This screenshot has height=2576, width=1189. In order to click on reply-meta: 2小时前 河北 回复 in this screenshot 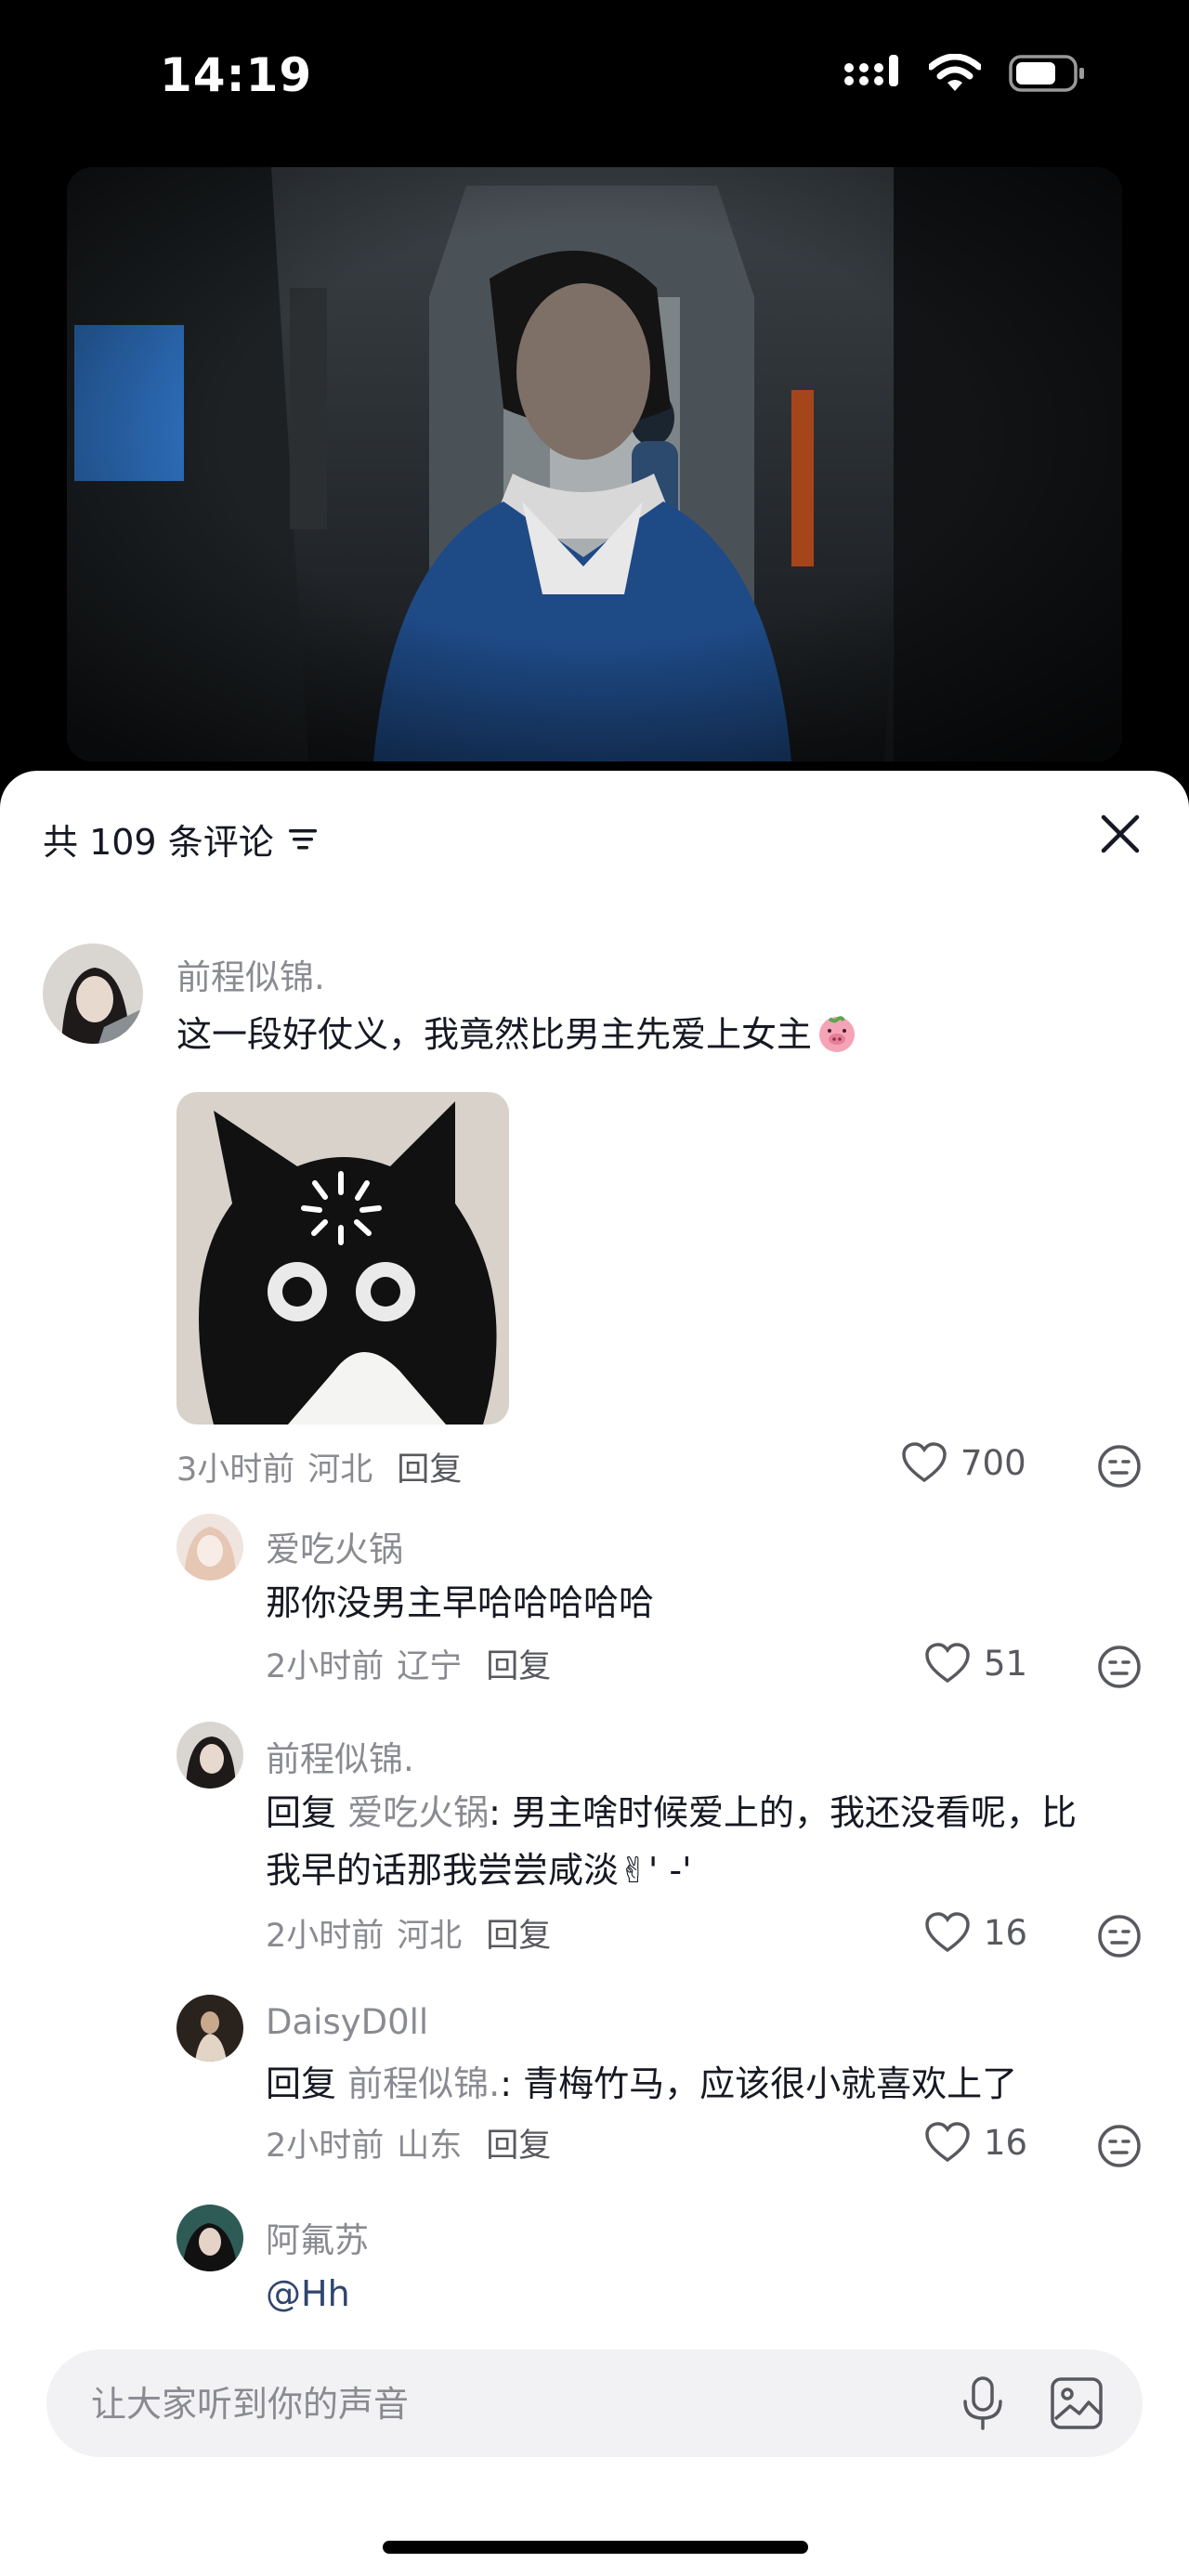, I will do `click(408, 1933)`.